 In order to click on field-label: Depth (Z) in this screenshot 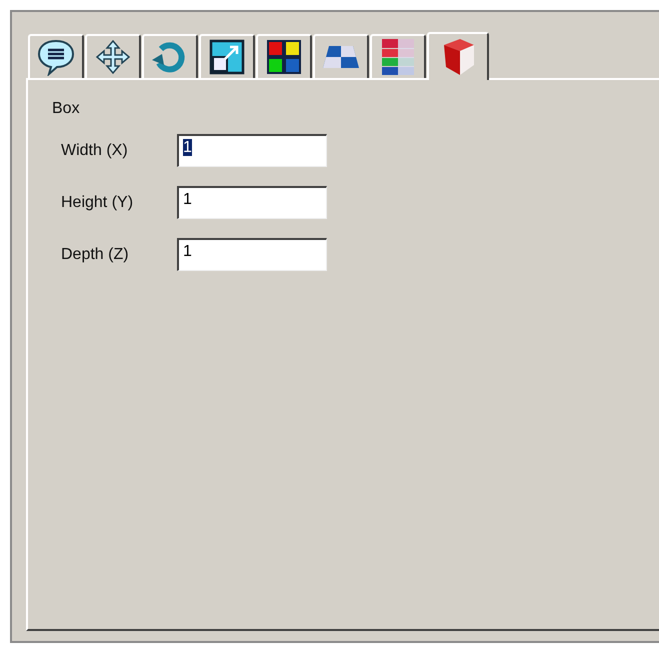, I will do `click(95, 255)`.